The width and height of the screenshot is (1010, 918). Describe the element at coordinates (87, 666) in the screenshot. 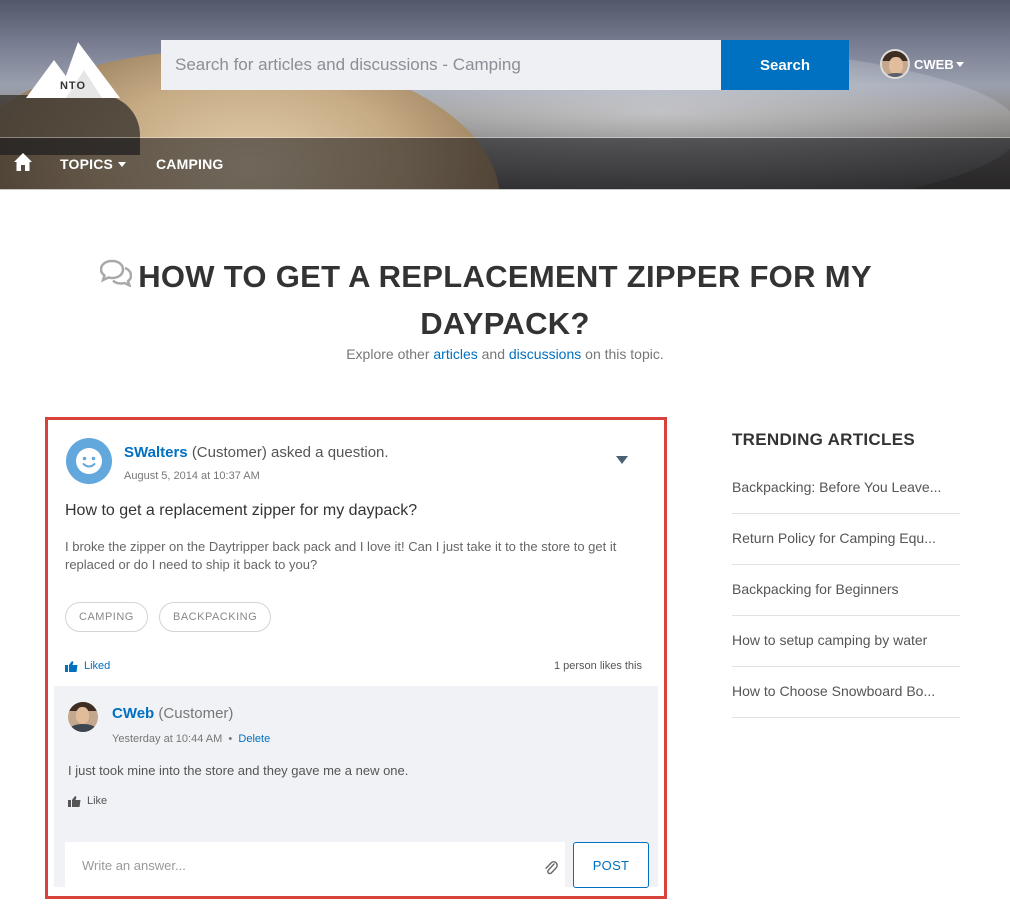

I see `liked-button: Liked` at that location.